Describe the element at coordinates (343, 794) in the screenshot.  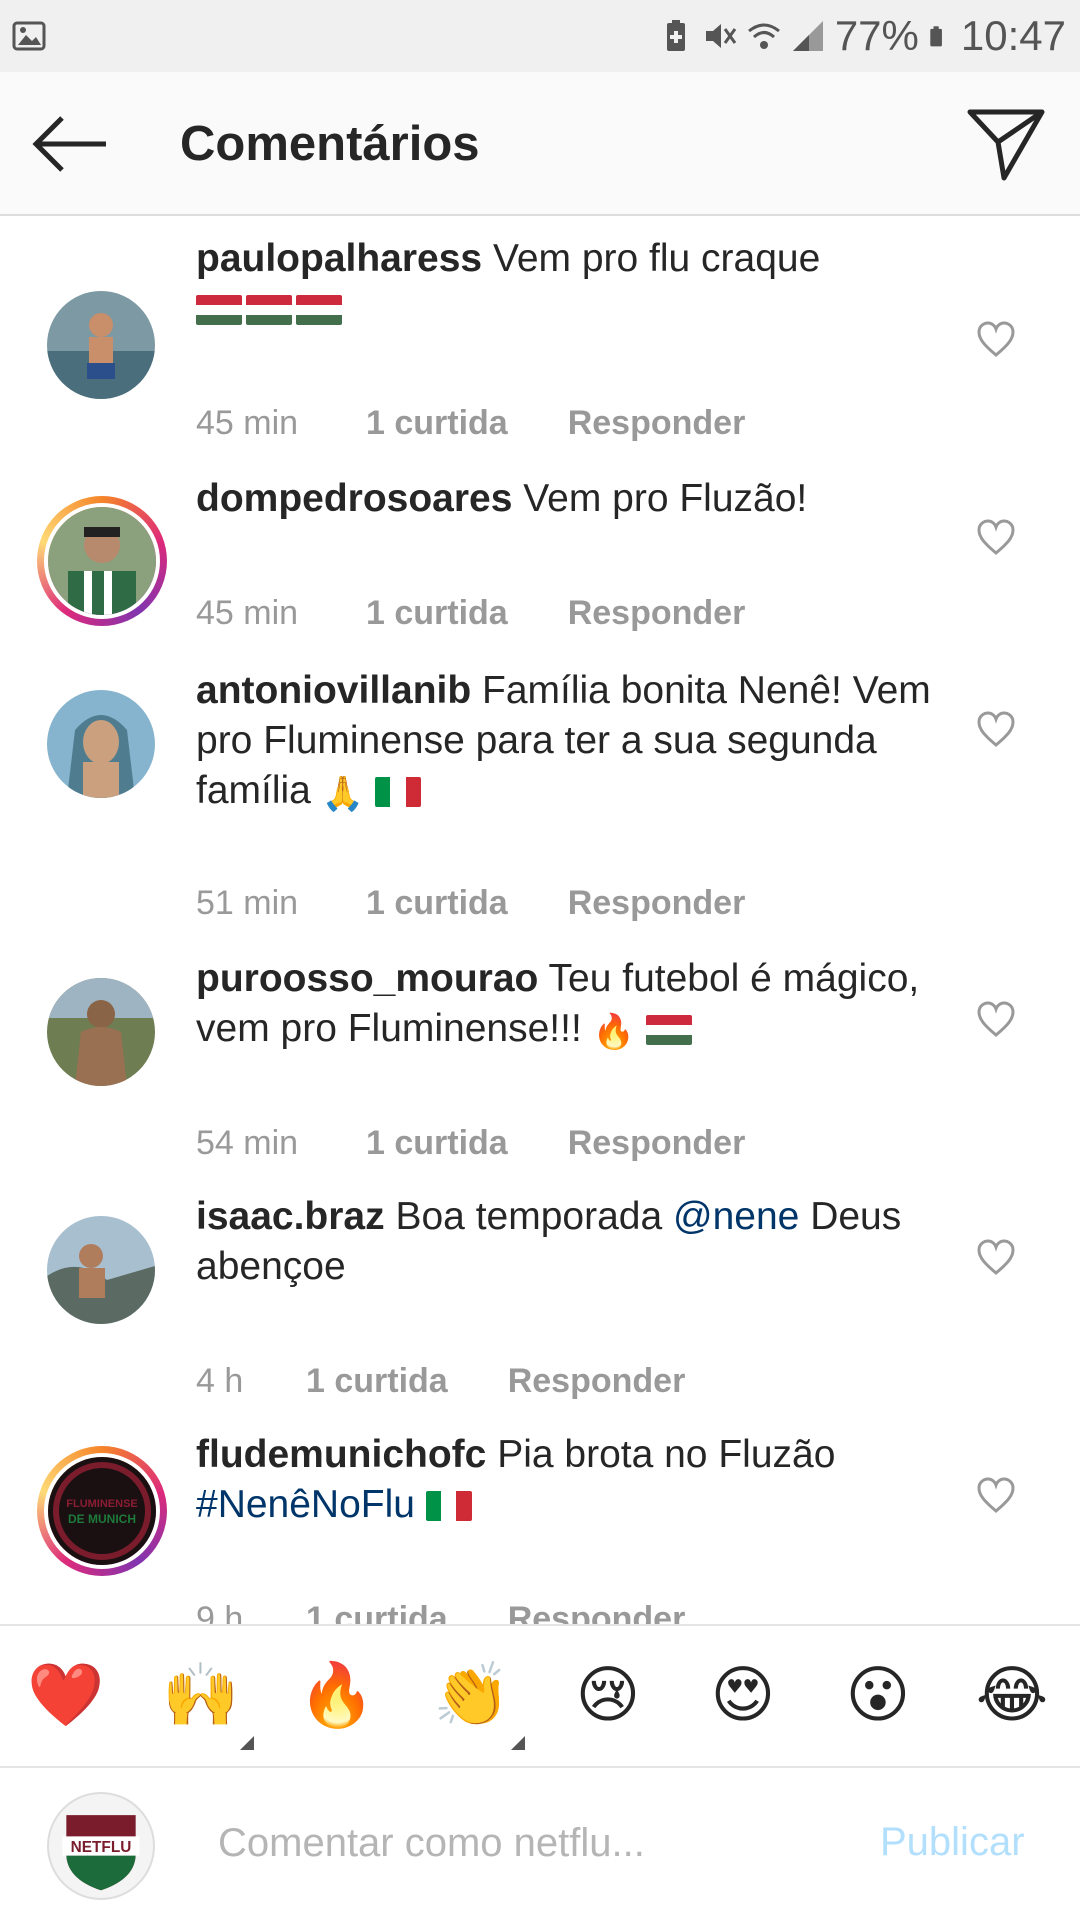
I see `pray-emoji: 🙏` at that location.